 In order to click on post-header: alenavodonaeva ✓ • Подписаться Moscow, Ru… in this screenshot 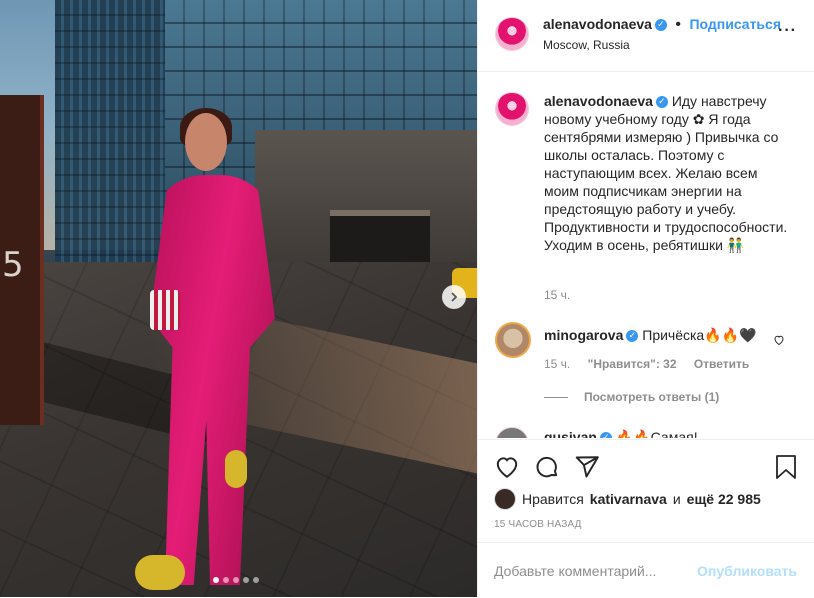, I will do `click(646, 36)`.